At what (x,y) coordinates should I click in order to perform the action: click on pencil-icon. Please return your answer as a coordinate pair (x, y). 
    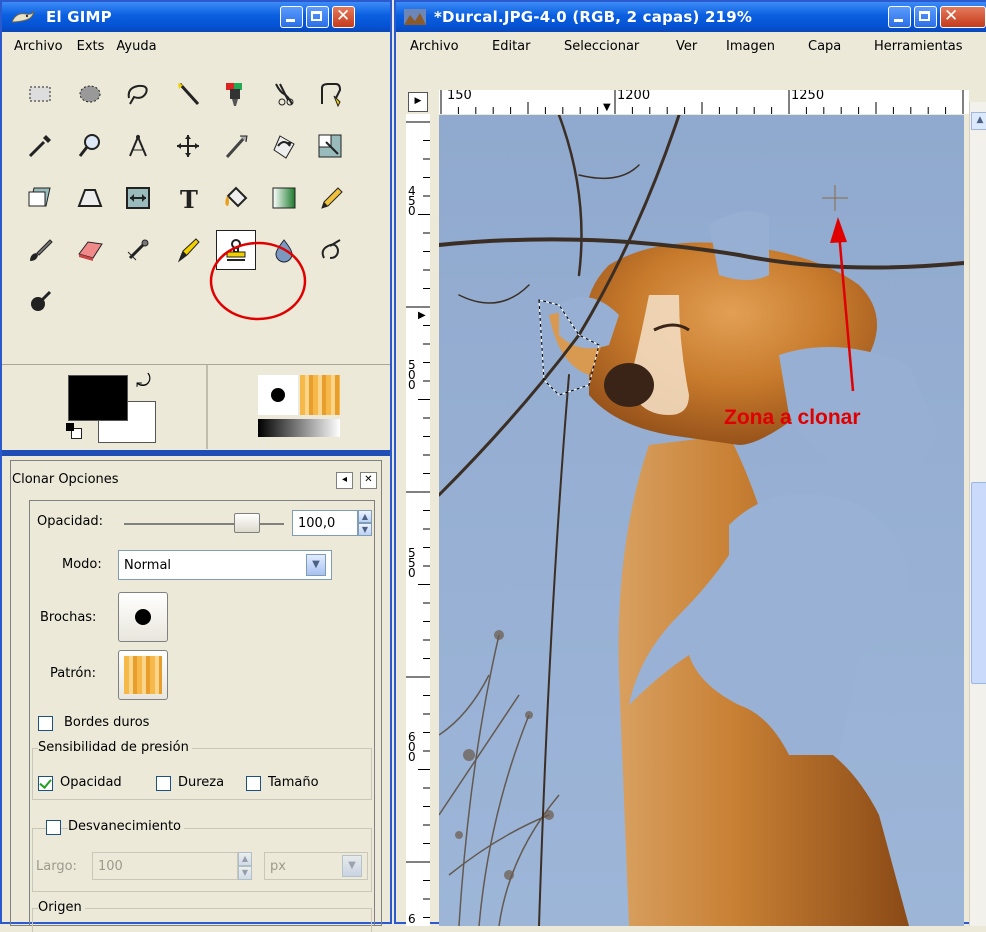
    Looking at the image, I should click on (330, 198).